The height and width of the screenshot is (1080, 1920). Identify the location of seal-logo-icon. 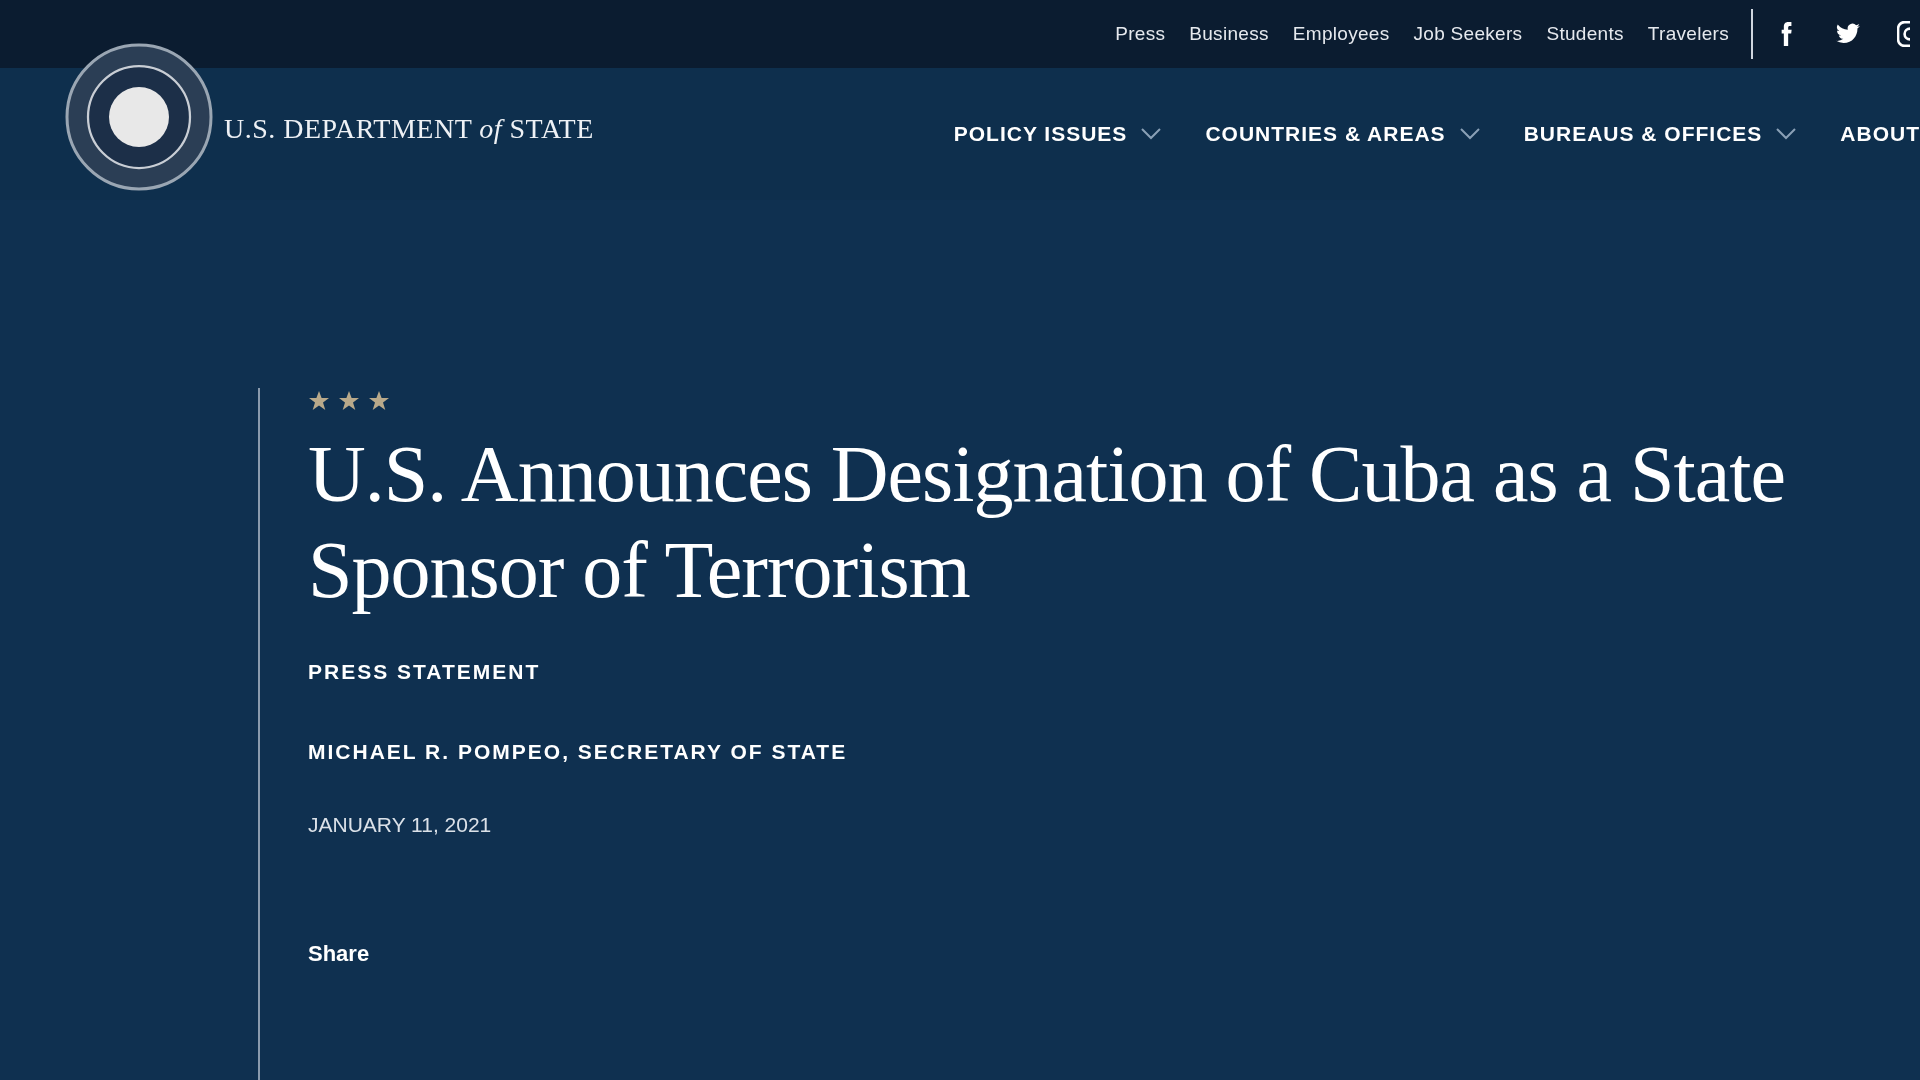
(139, 117).